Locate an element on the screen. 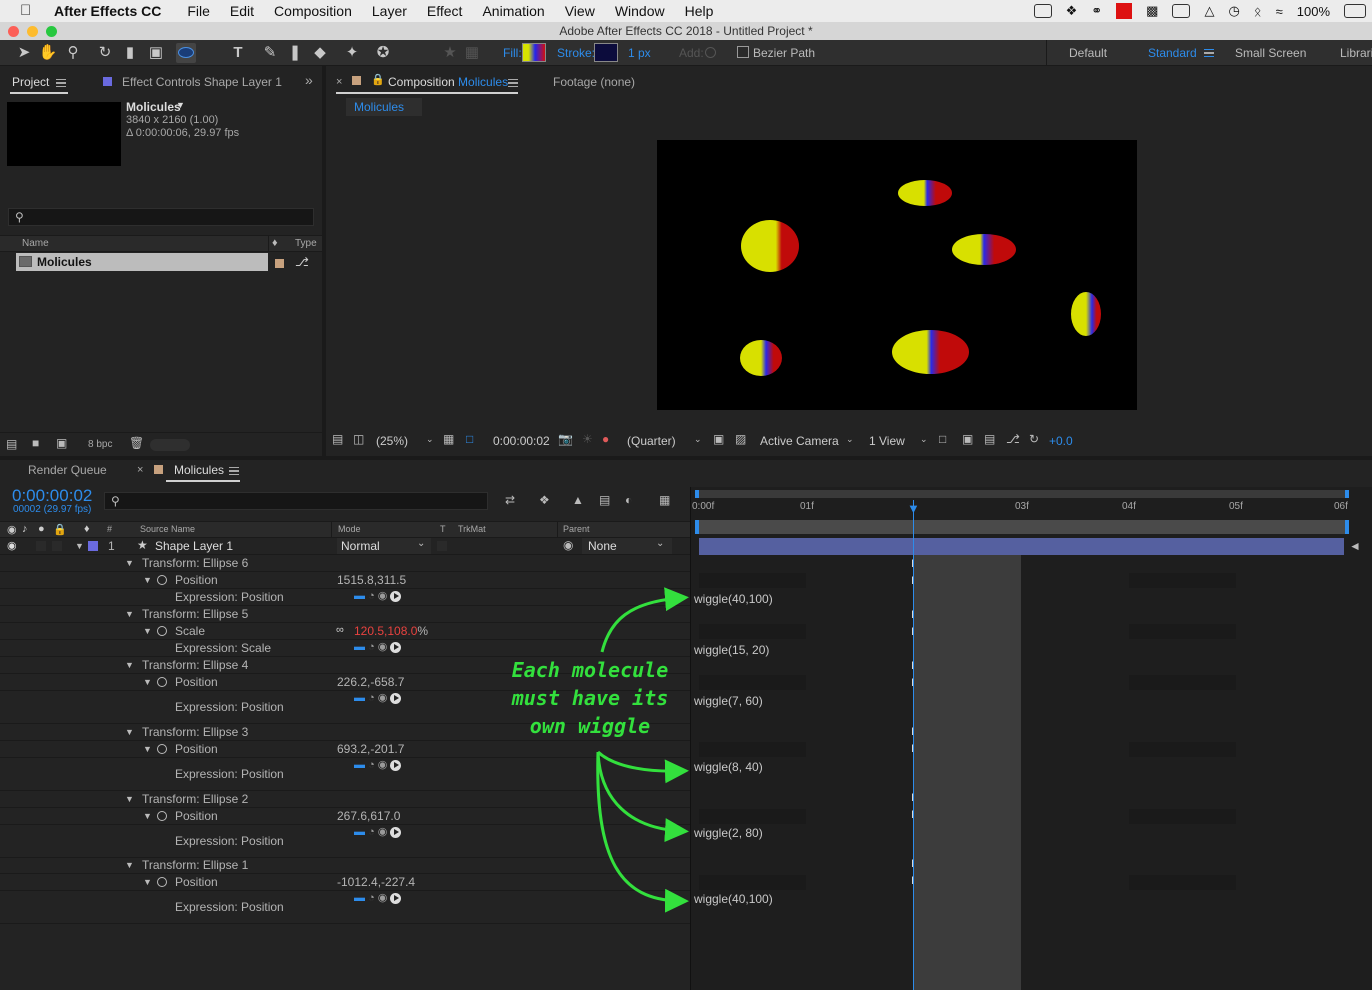 The width and height of the screenshot is (1372, 990). battery-monitor-icon: ▩ is located at coordinates (1152, 11).